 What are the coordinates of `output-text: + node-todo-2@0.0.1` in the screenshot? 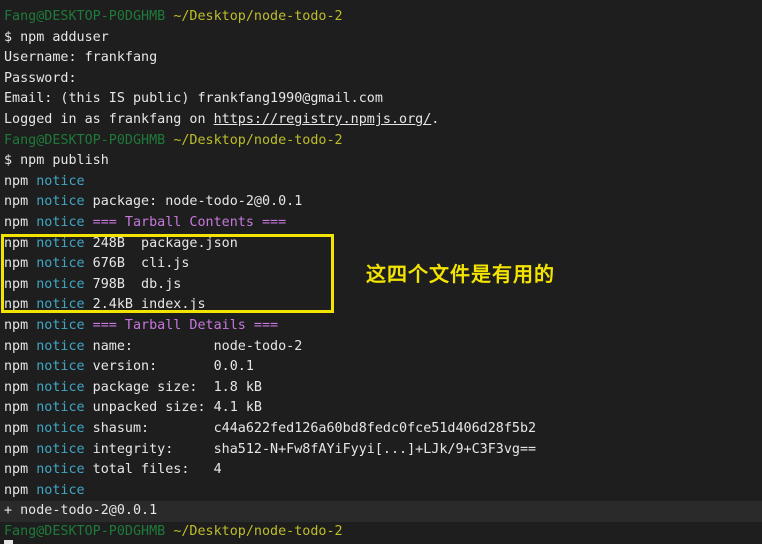 It's located at (81, 511).